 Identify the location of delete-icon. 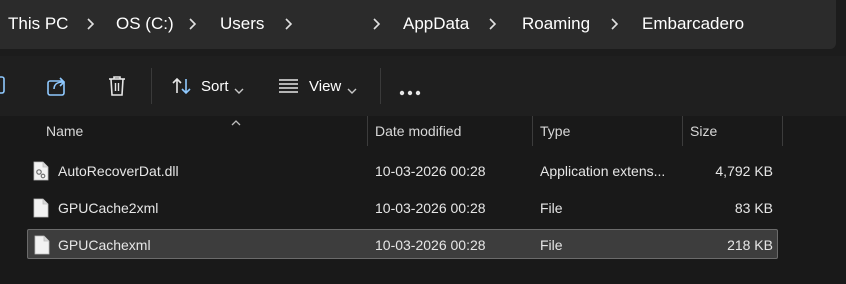
(117, 88).